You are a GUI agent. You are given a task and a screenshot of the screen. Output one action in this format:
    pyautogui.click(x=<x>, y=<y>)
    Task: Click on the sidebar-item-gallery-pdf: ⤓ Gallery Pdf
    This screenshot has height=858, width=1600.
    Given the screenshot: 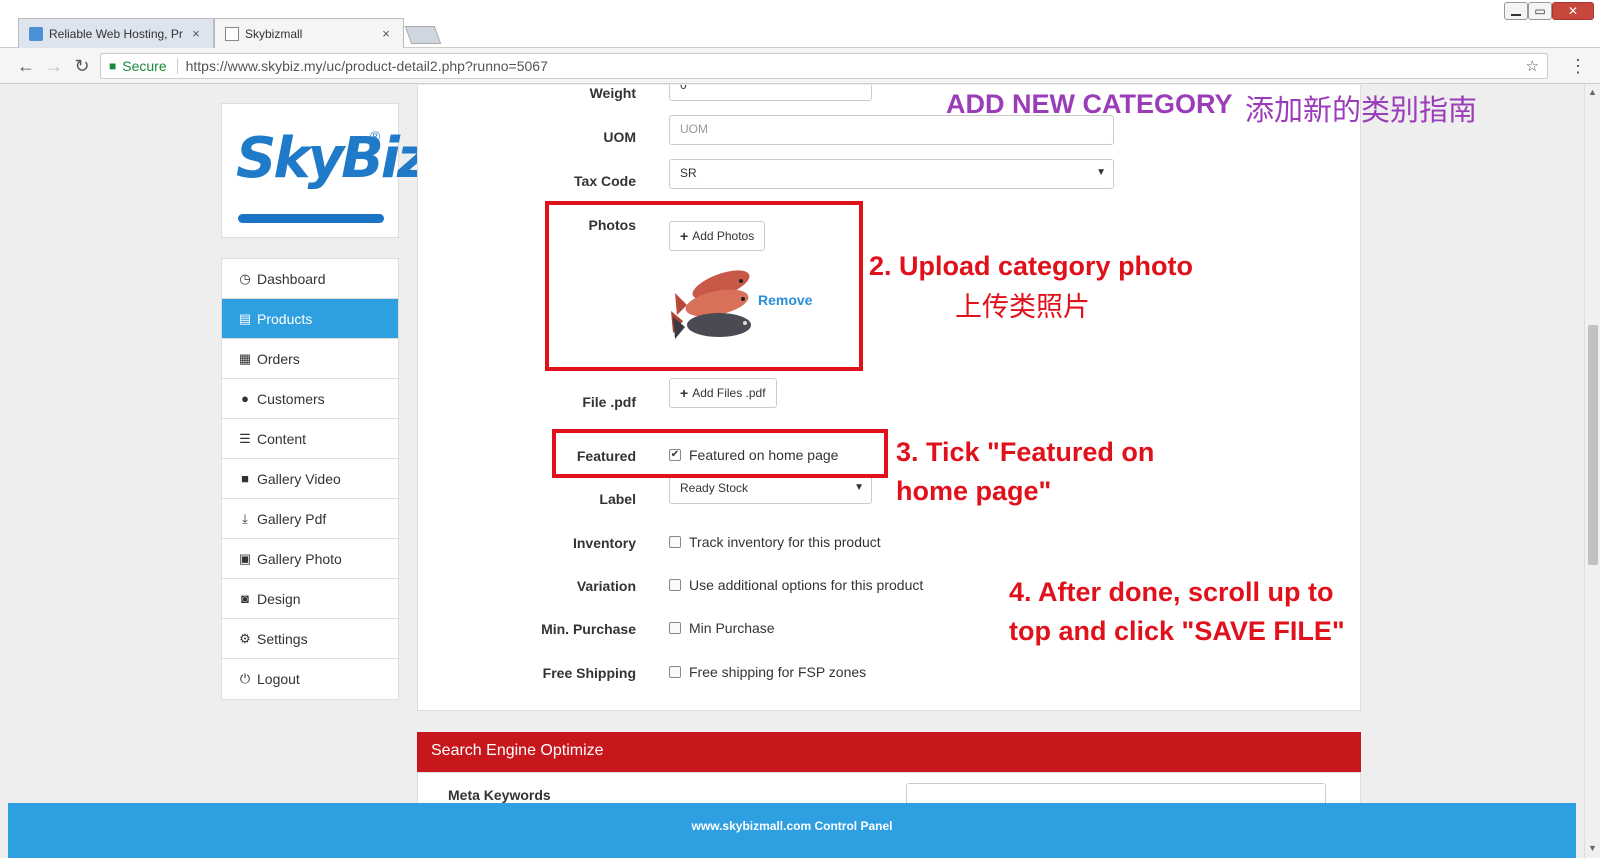 What is the action you would take?
    pyautogui.click(x=310, y=519)
    